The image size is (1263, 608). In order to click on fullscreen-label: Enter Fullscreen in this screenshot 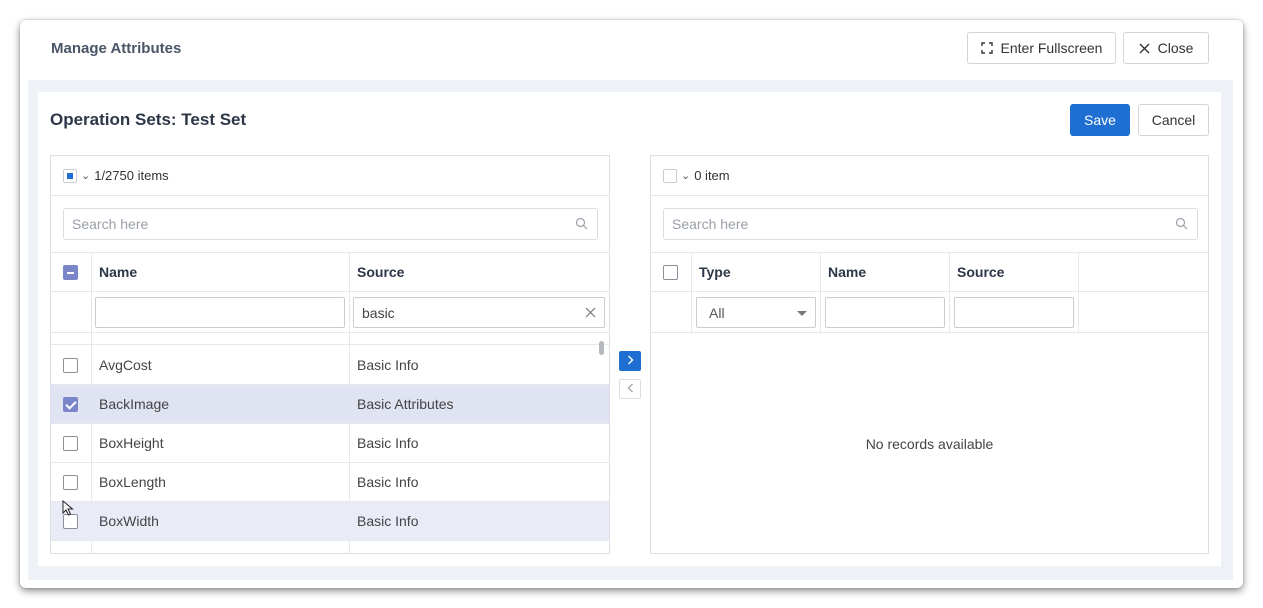, I will do `click(1051, 48)`.